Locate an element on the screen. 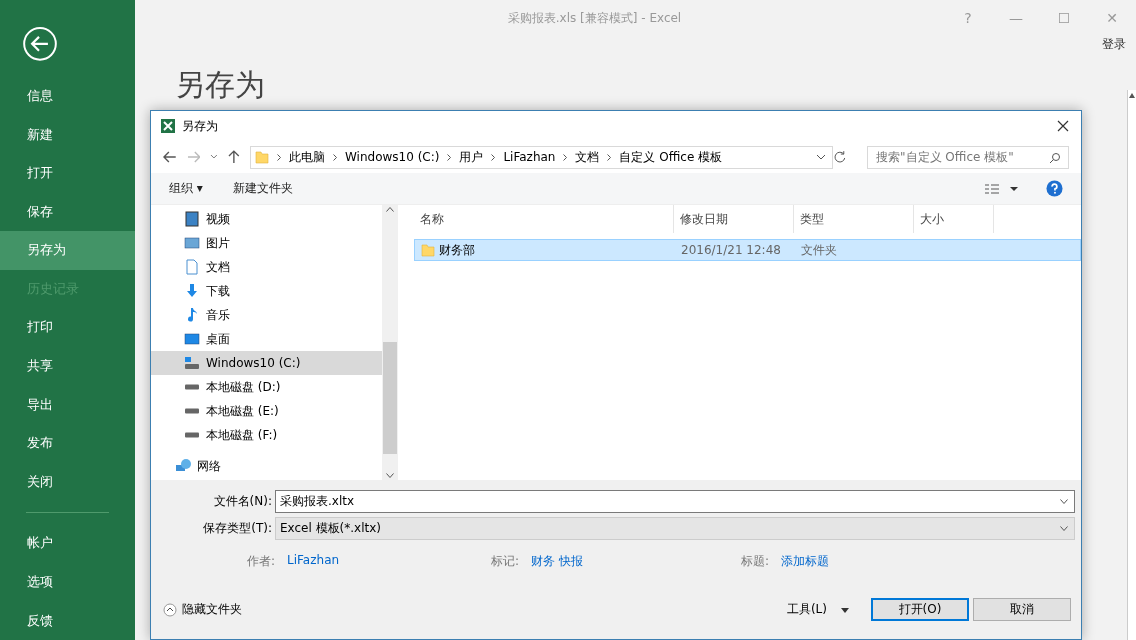 The height and width of the screenshot is (640, 1136). nav-pane-item: 视频 is located at coordinates (266, 219).